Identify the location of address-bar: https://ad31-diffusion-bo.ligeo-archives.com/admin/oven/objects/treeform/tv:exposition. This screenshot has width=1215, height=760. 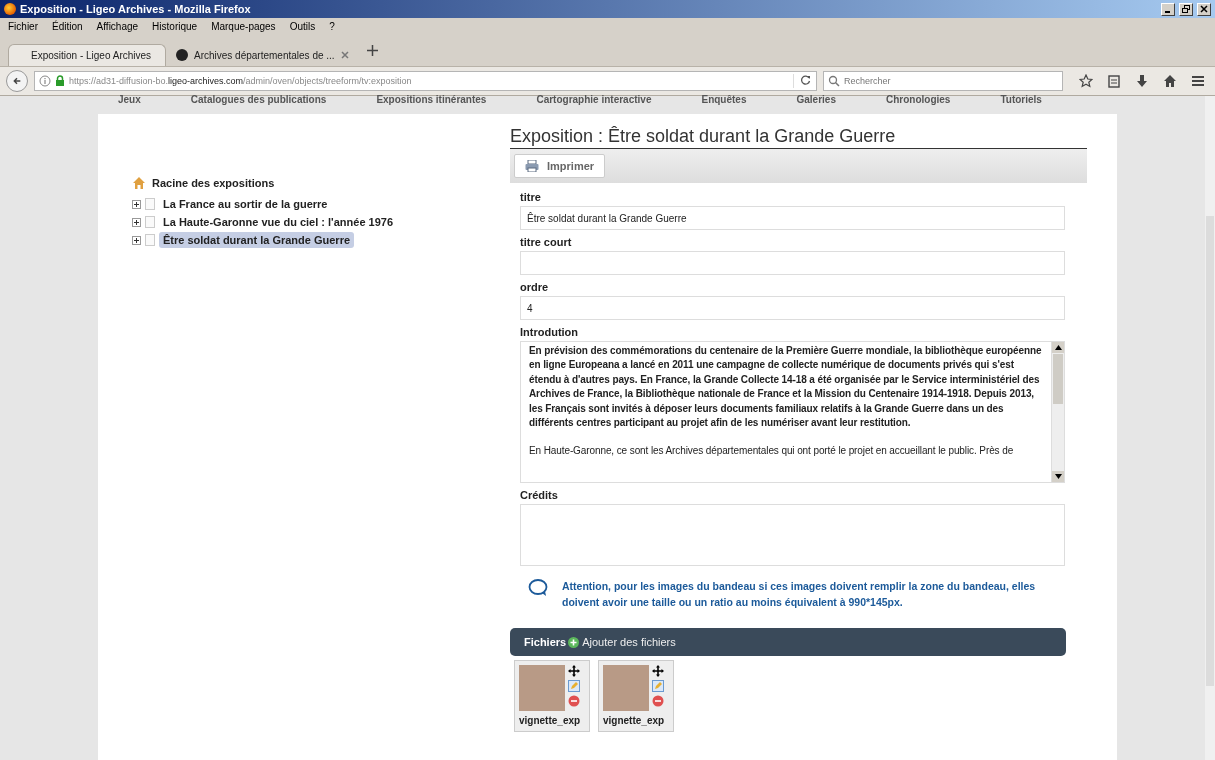
(425, 81).